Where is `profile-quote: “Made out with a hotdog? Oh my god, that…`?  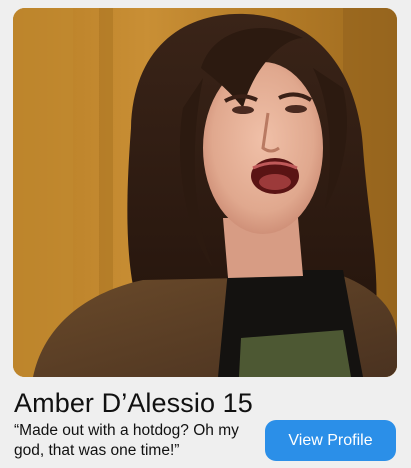
profile-quote: “Made out with a hotdog? Oh my god, that… is located at coordinates (126, 440).